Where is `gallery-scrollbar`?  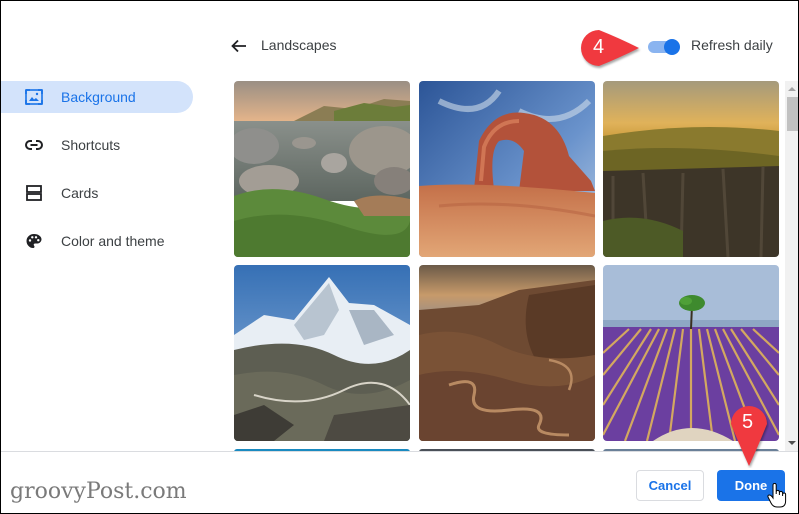 gallery-scrollbar is located at coordinates (791, 266).